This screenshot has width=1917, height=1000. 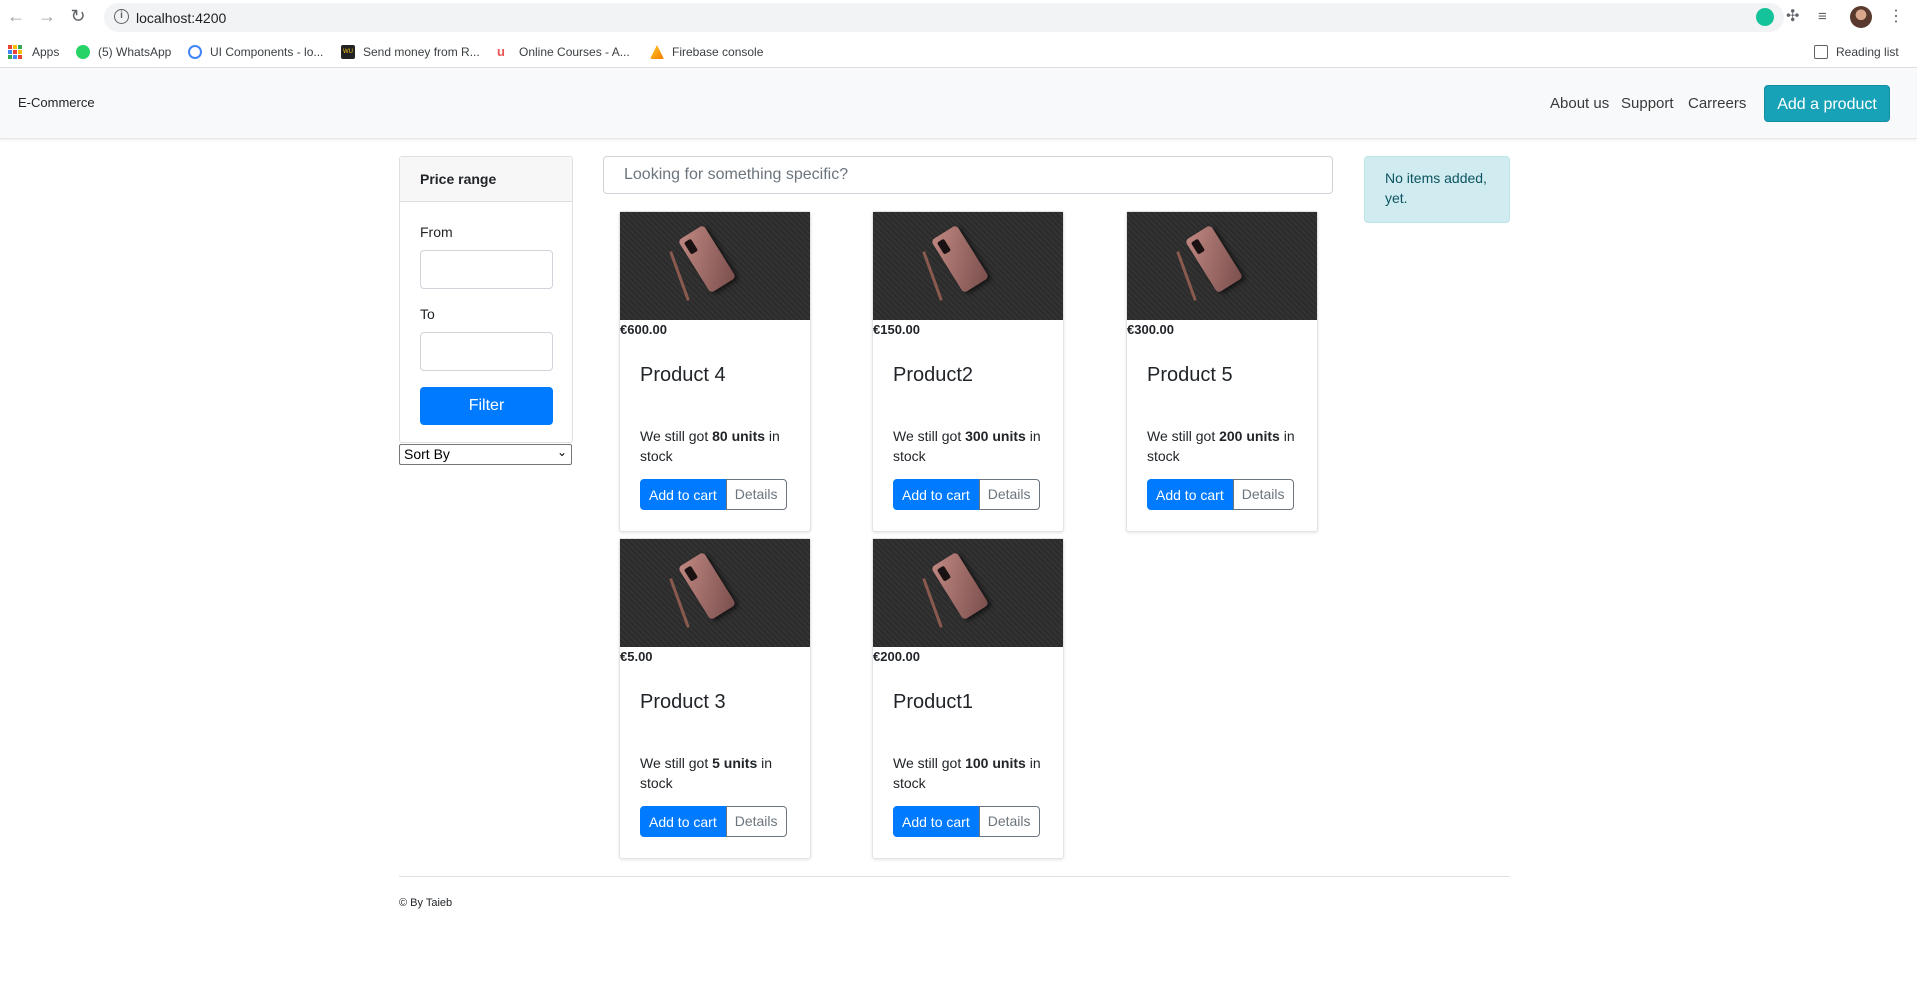 I want to click on product-stock: We still got 300 units in stock, so click(x=967, y=446).